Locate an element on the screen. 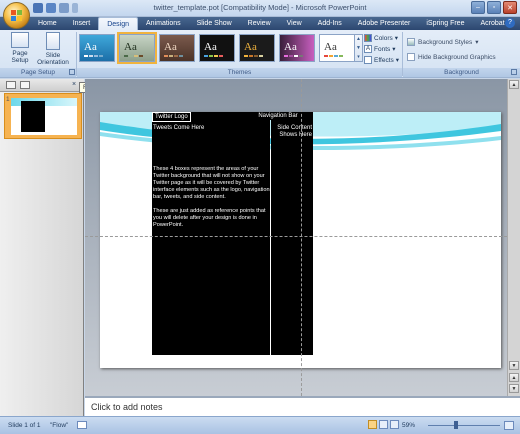  side-content-box is located at coordinates (292, 233).